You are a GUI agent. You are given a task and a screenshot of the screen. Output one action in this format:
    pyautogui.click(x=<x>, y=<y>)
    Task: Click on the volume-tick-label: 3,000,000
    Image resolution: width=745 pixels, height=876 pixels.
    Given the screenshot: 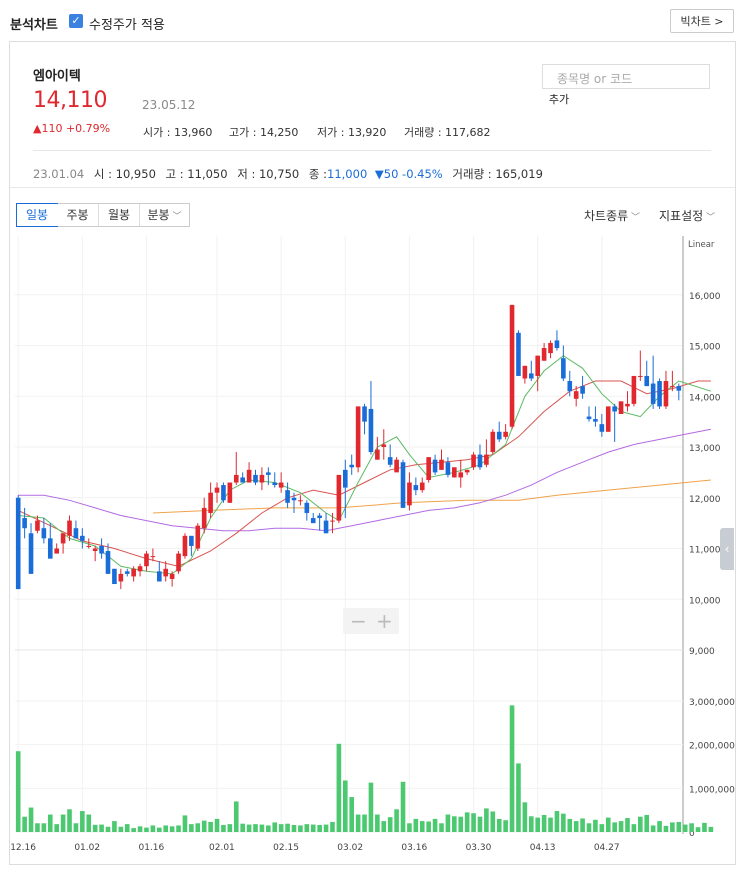 What is the action you would take?
    pyautogui.click(x=712, y=703)
    